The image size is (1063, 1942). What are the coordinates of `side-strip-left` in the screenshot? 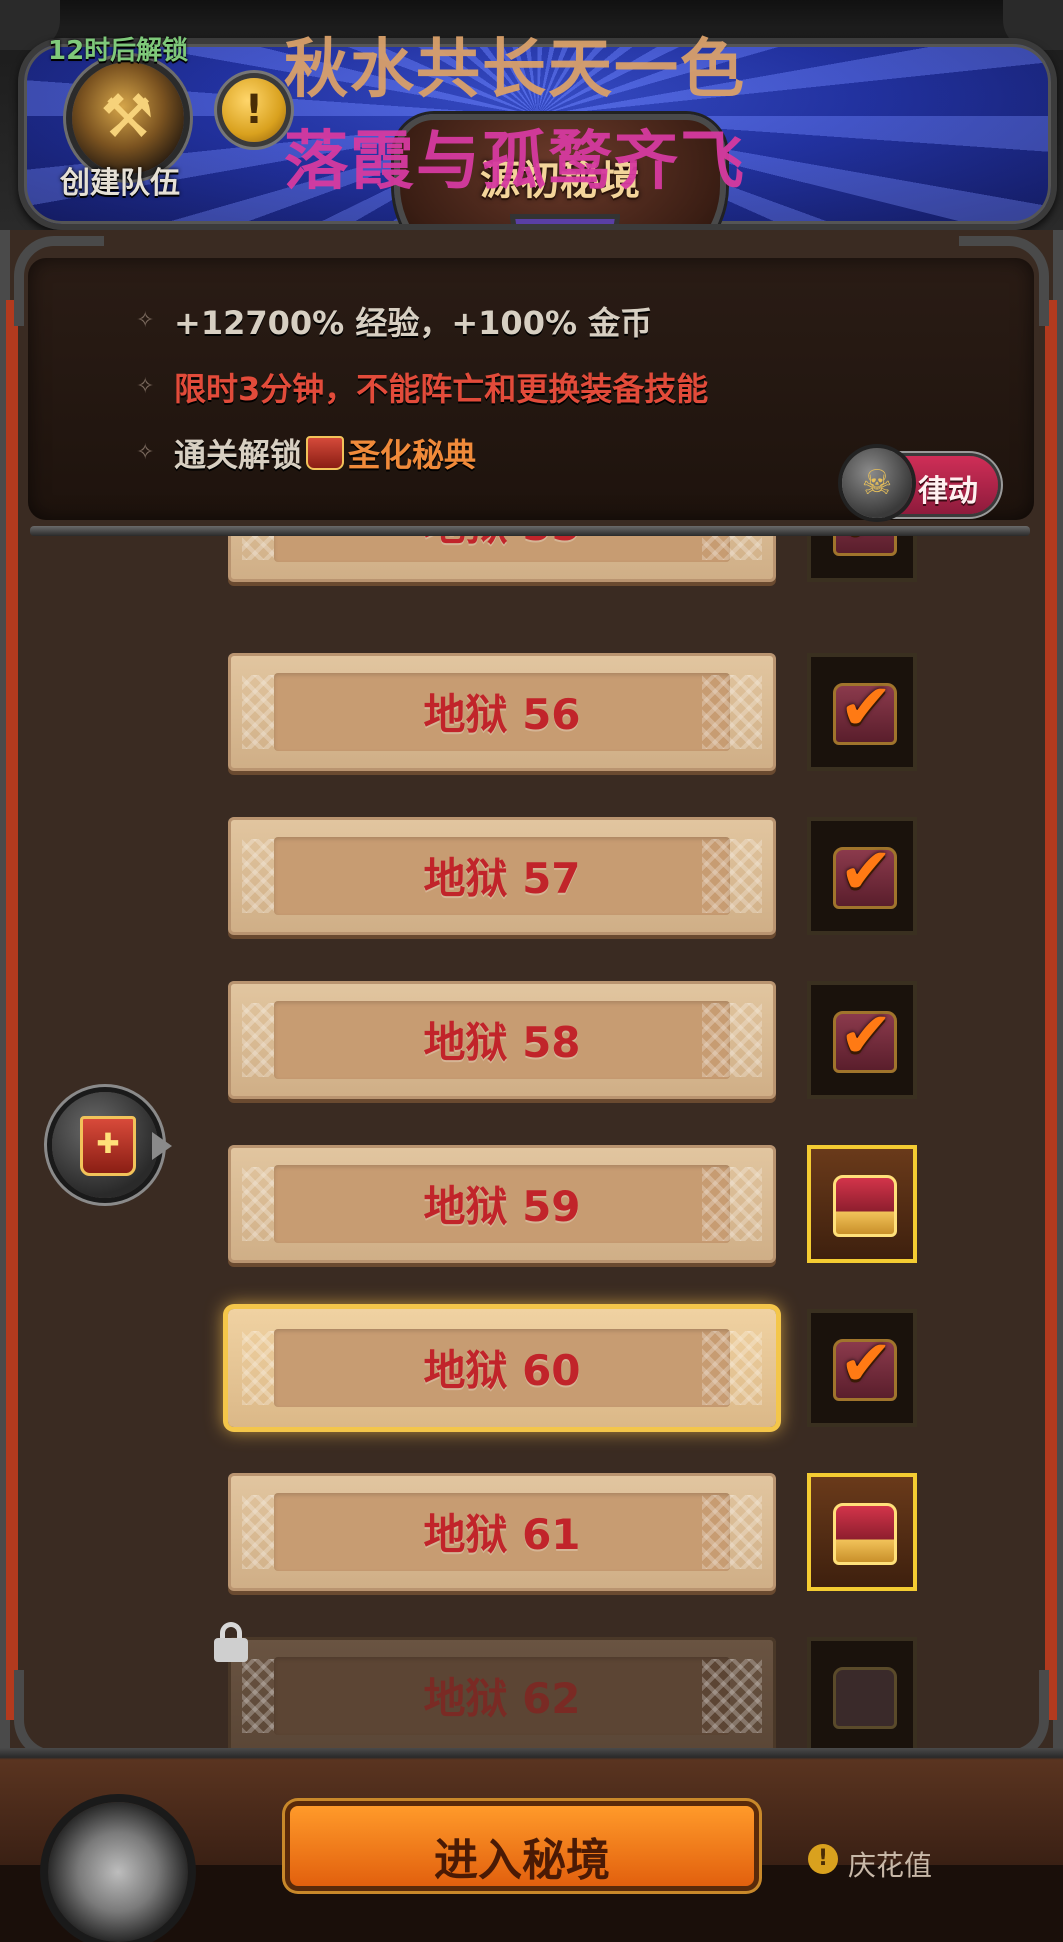 It's located at (12, 1010).